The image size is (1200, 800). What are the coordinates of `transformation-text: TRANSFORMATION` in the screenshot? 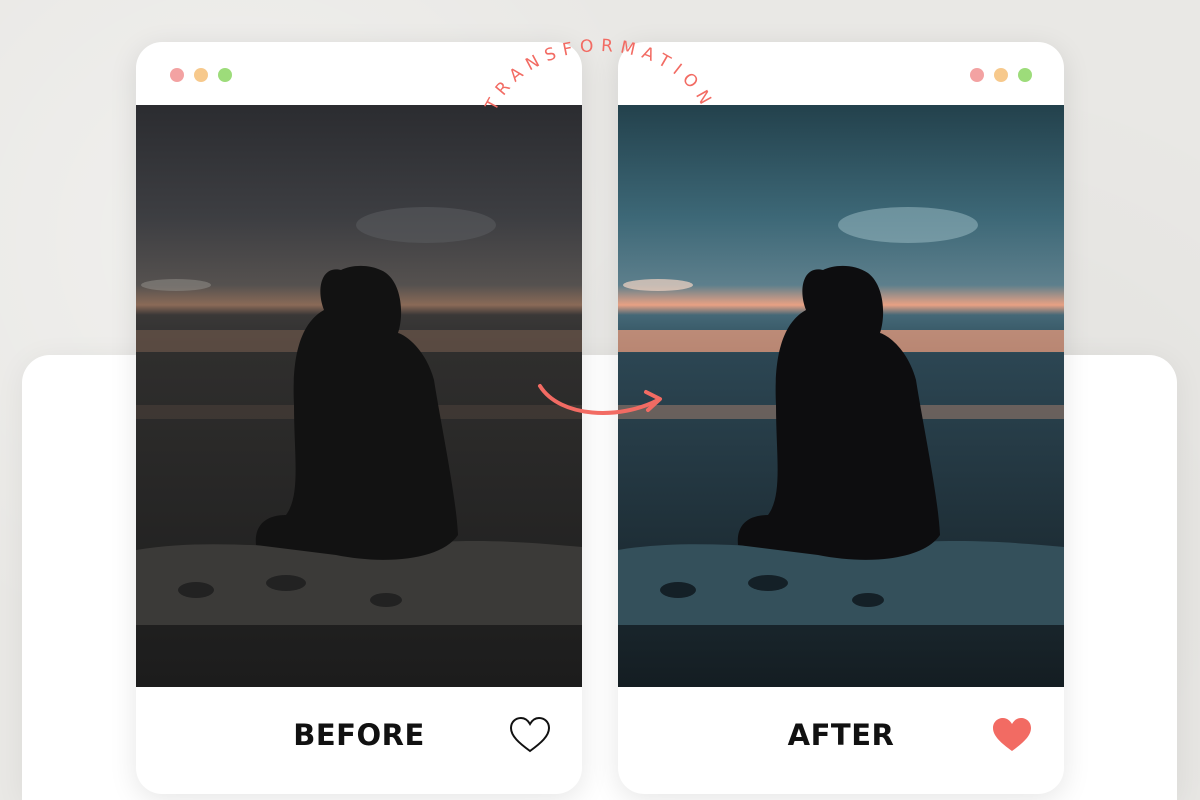 It's located at (596, 75).